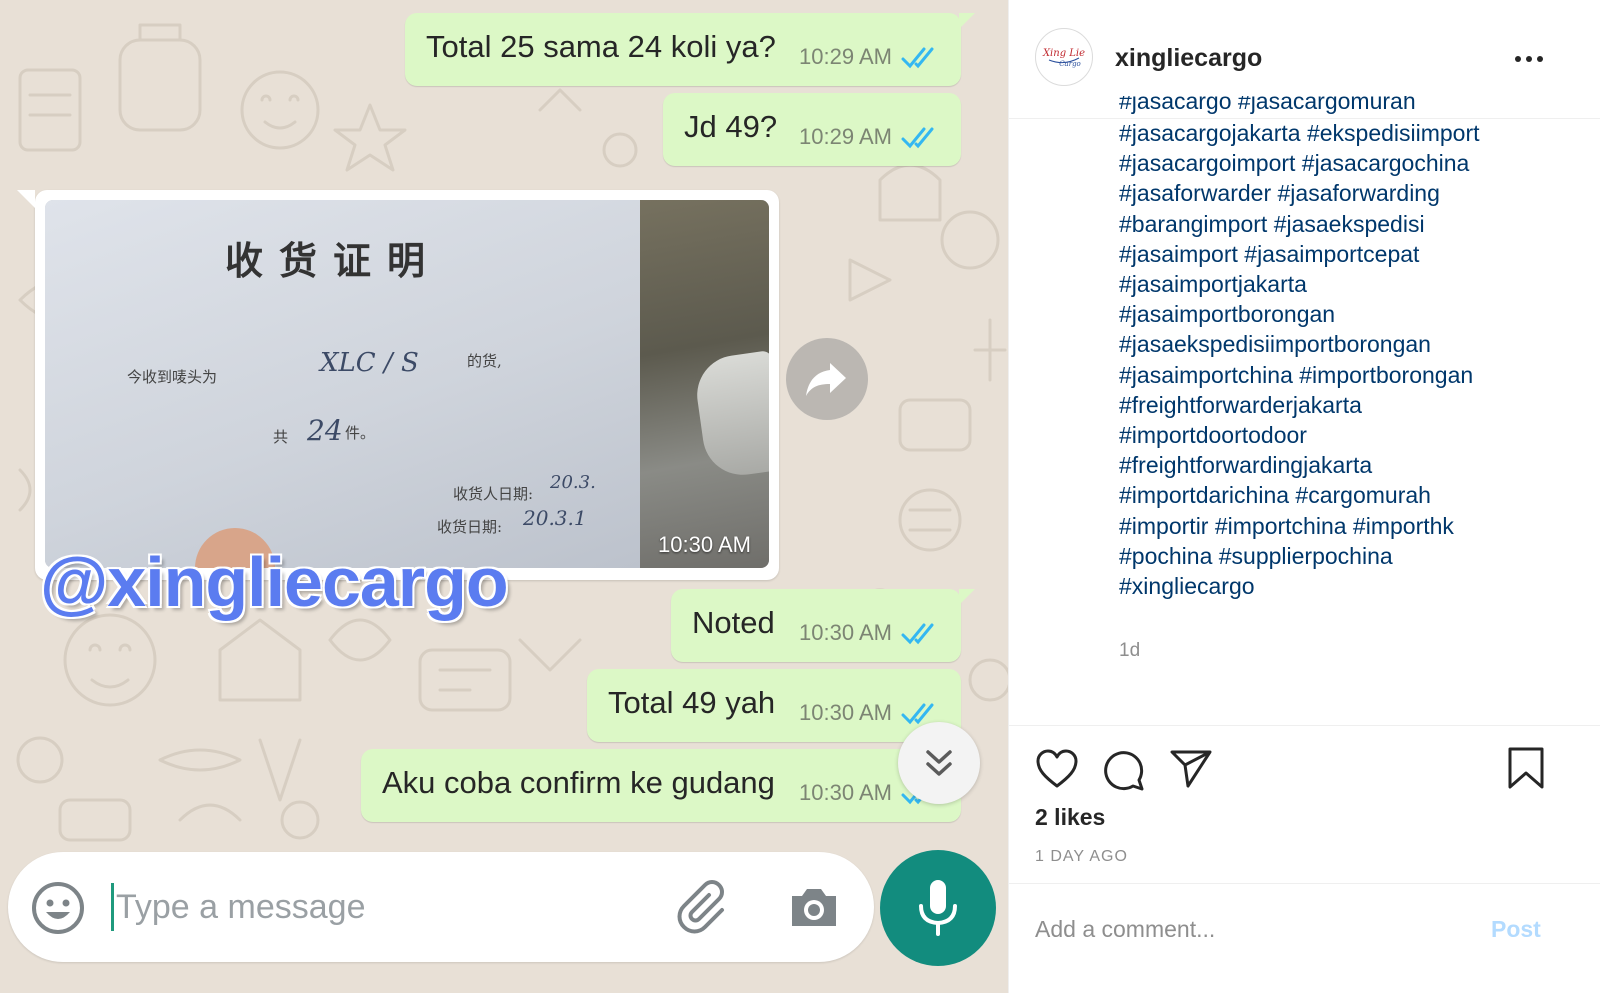 Image resolution: width=1600 pixels, height=994 pixels. I want to click on hashtag-line: #freightforwarderjakarta, so click(1299, 405).